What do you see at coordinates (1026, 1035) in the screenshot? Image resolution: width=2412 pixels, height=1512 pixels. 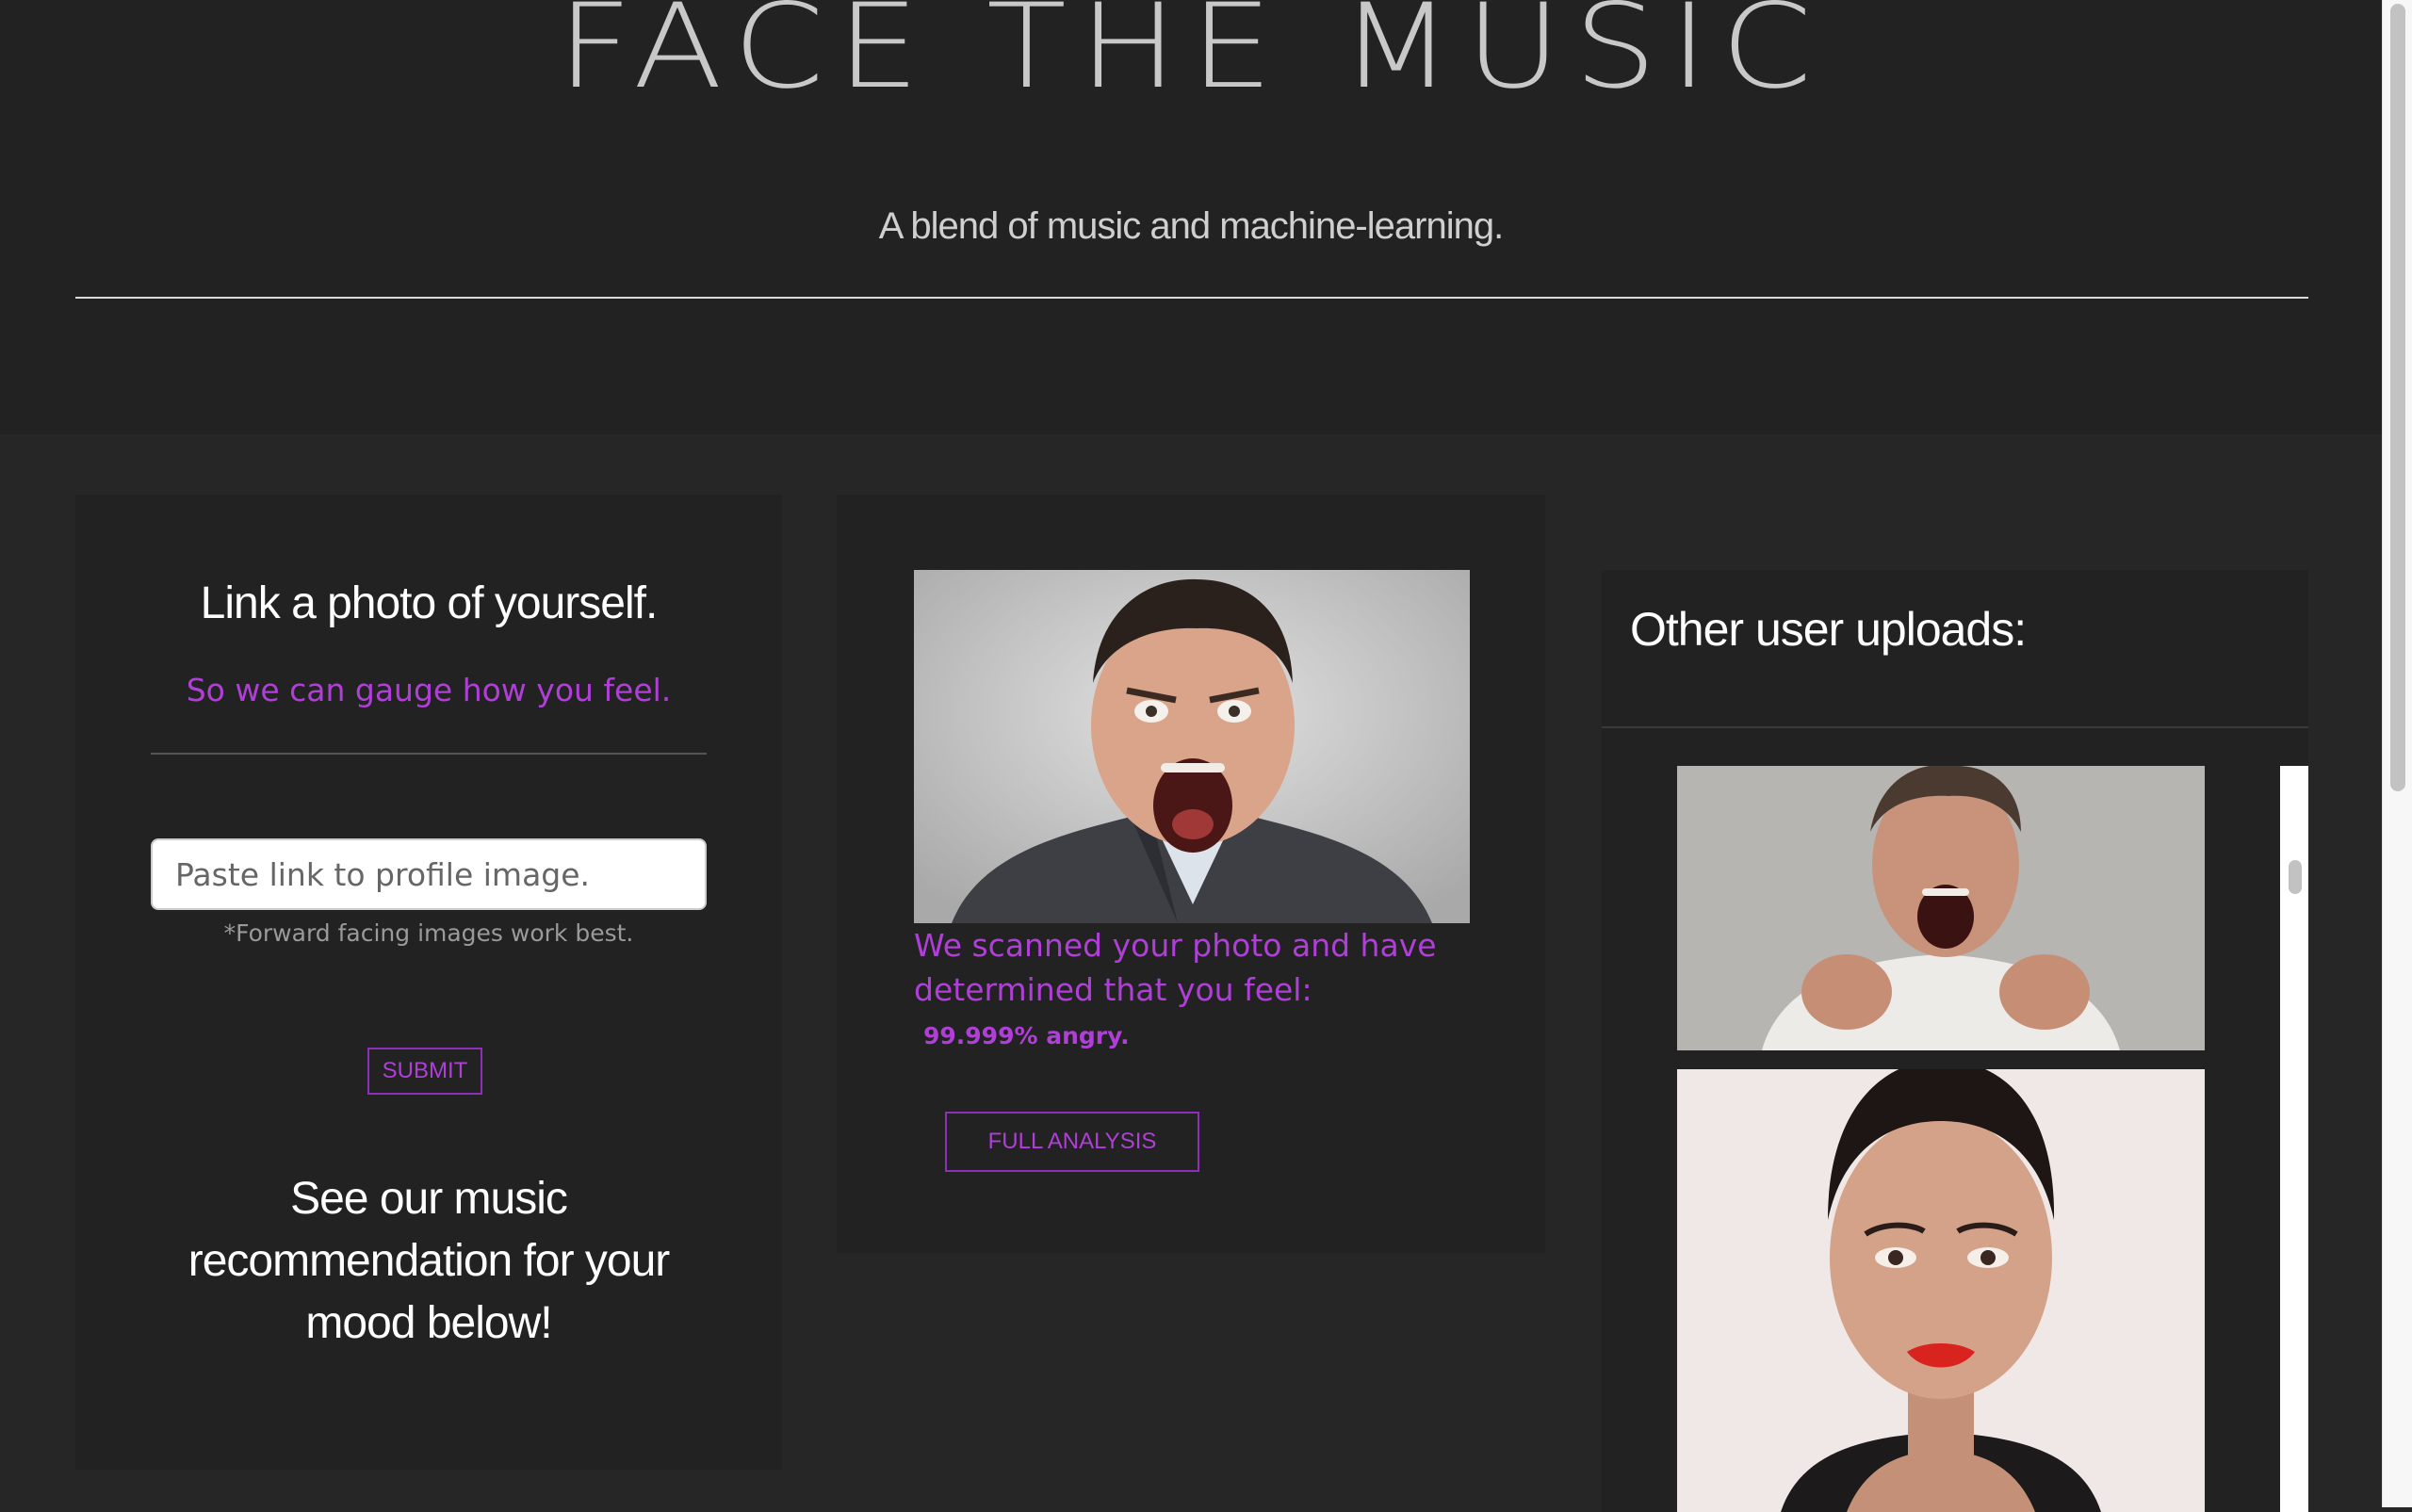 I see `mood-result: 99.999% angry.` at bounding box center [1026, 1035].